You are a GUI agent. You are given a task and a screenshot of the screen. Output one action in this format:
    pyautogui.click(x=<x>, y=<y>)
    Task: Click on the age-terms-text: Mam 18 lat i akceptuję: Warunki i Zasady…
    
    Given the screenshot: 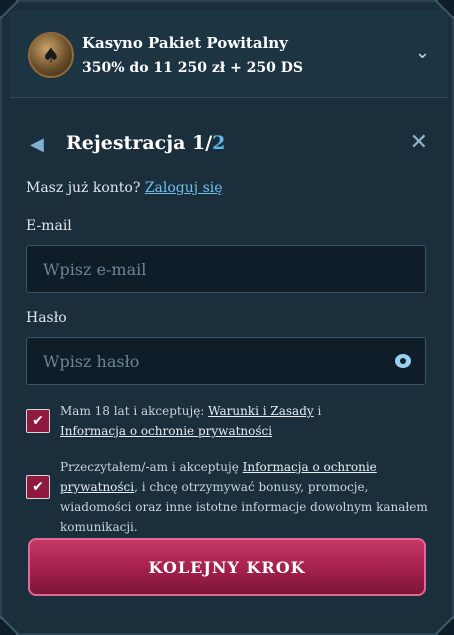 What is the action you would take?
    pyautogui.click(x=245, y=421)
    